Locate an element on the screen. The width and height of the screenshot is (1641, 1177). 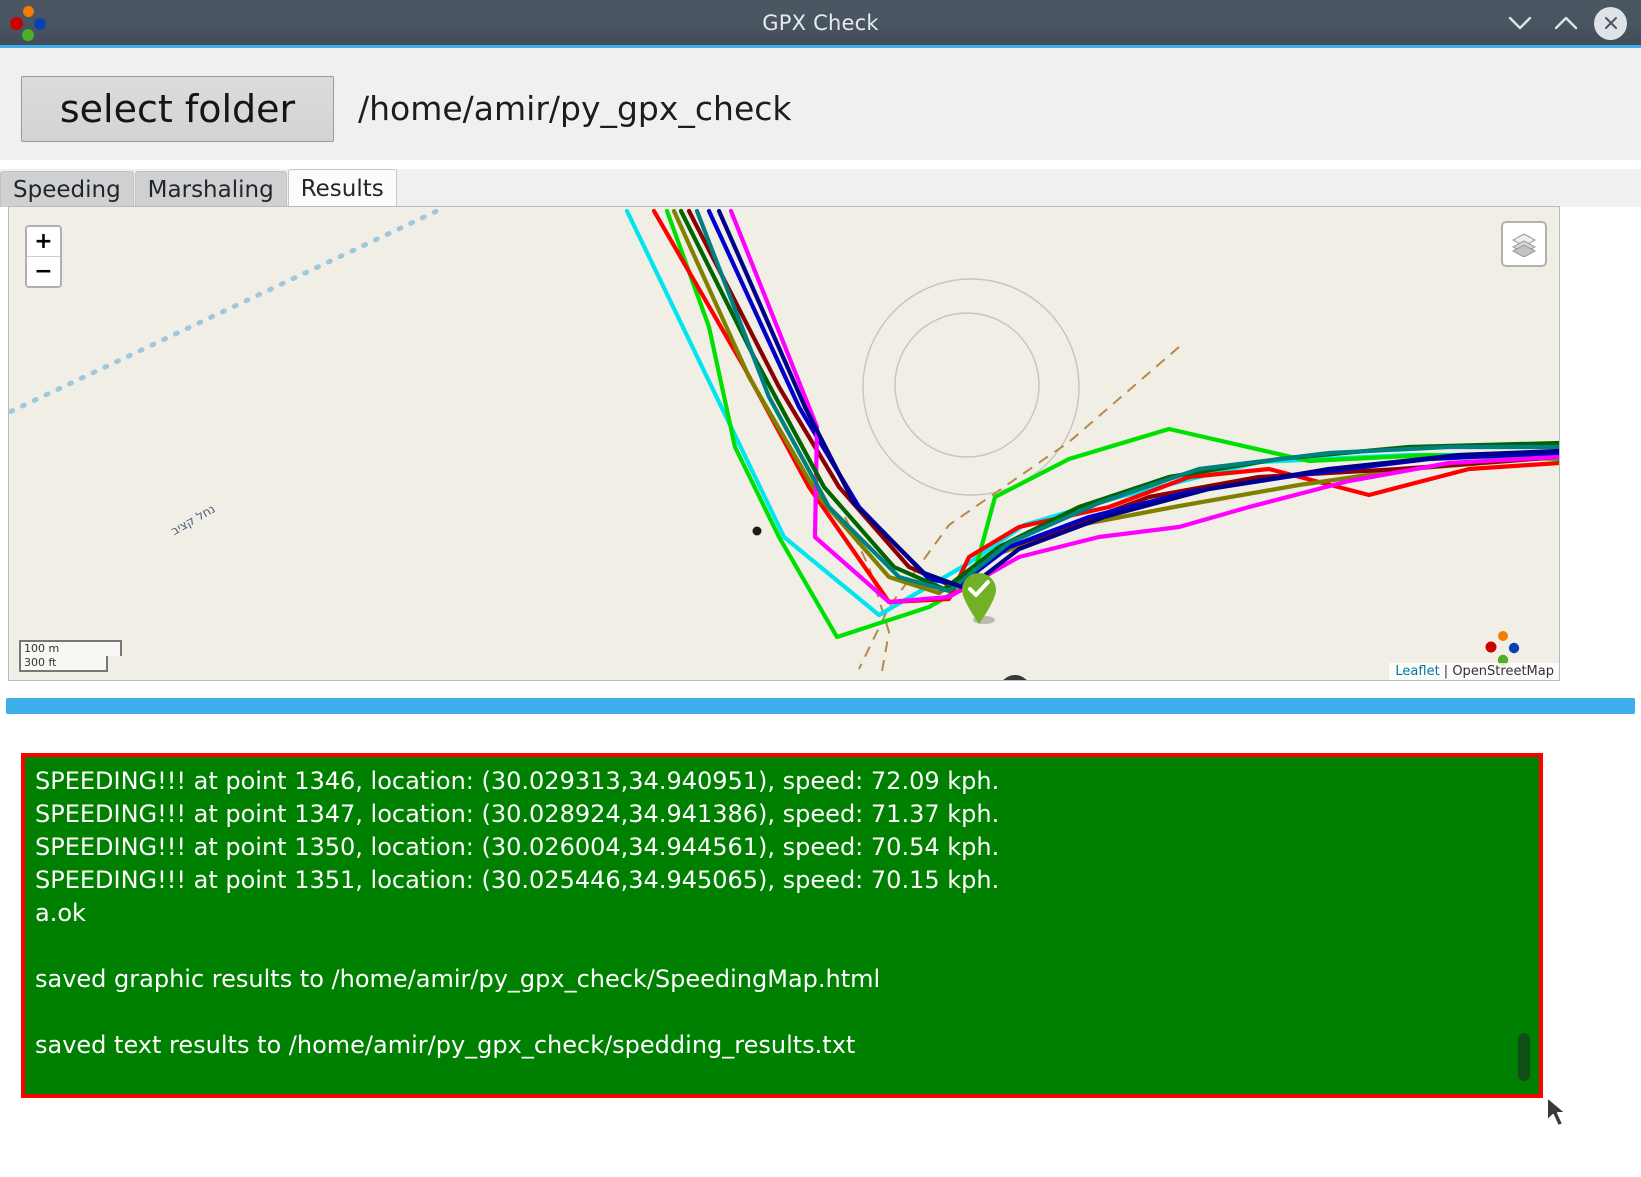
folder-path-label: /home/amir/py_gpx_check is located at coordinates (575, 108).